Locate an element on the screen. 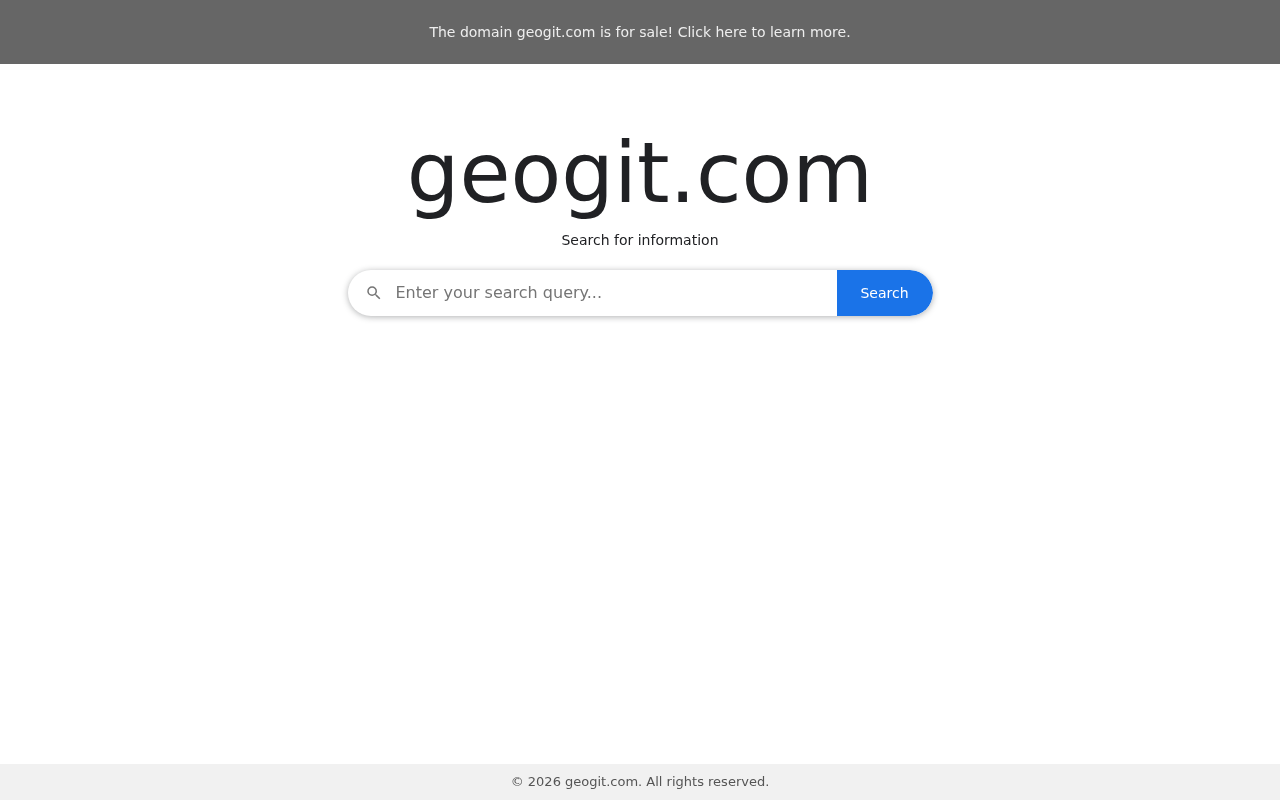 Image resolution: width=1280 pixels, height=800 pixels. sale-notice-link: The domain geogit.com is for sale! Click here to learn more. is located at coordinates (640, 32).